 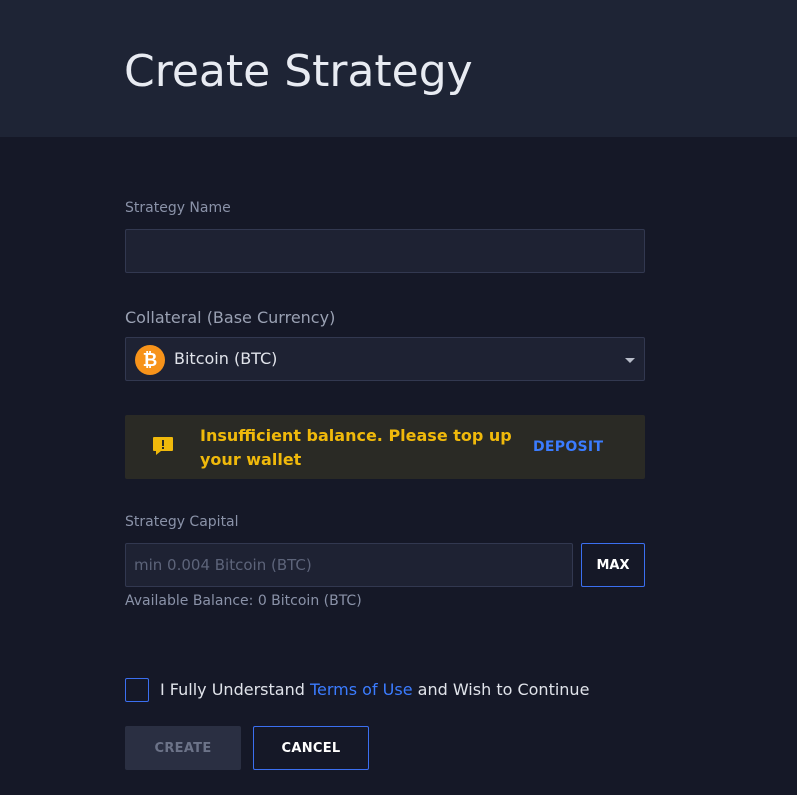 What do you see at coordinates (361, 689) in the screenshot?
I see `terms-of-use-link: Terms of Use` at bounding box center [361, 689].